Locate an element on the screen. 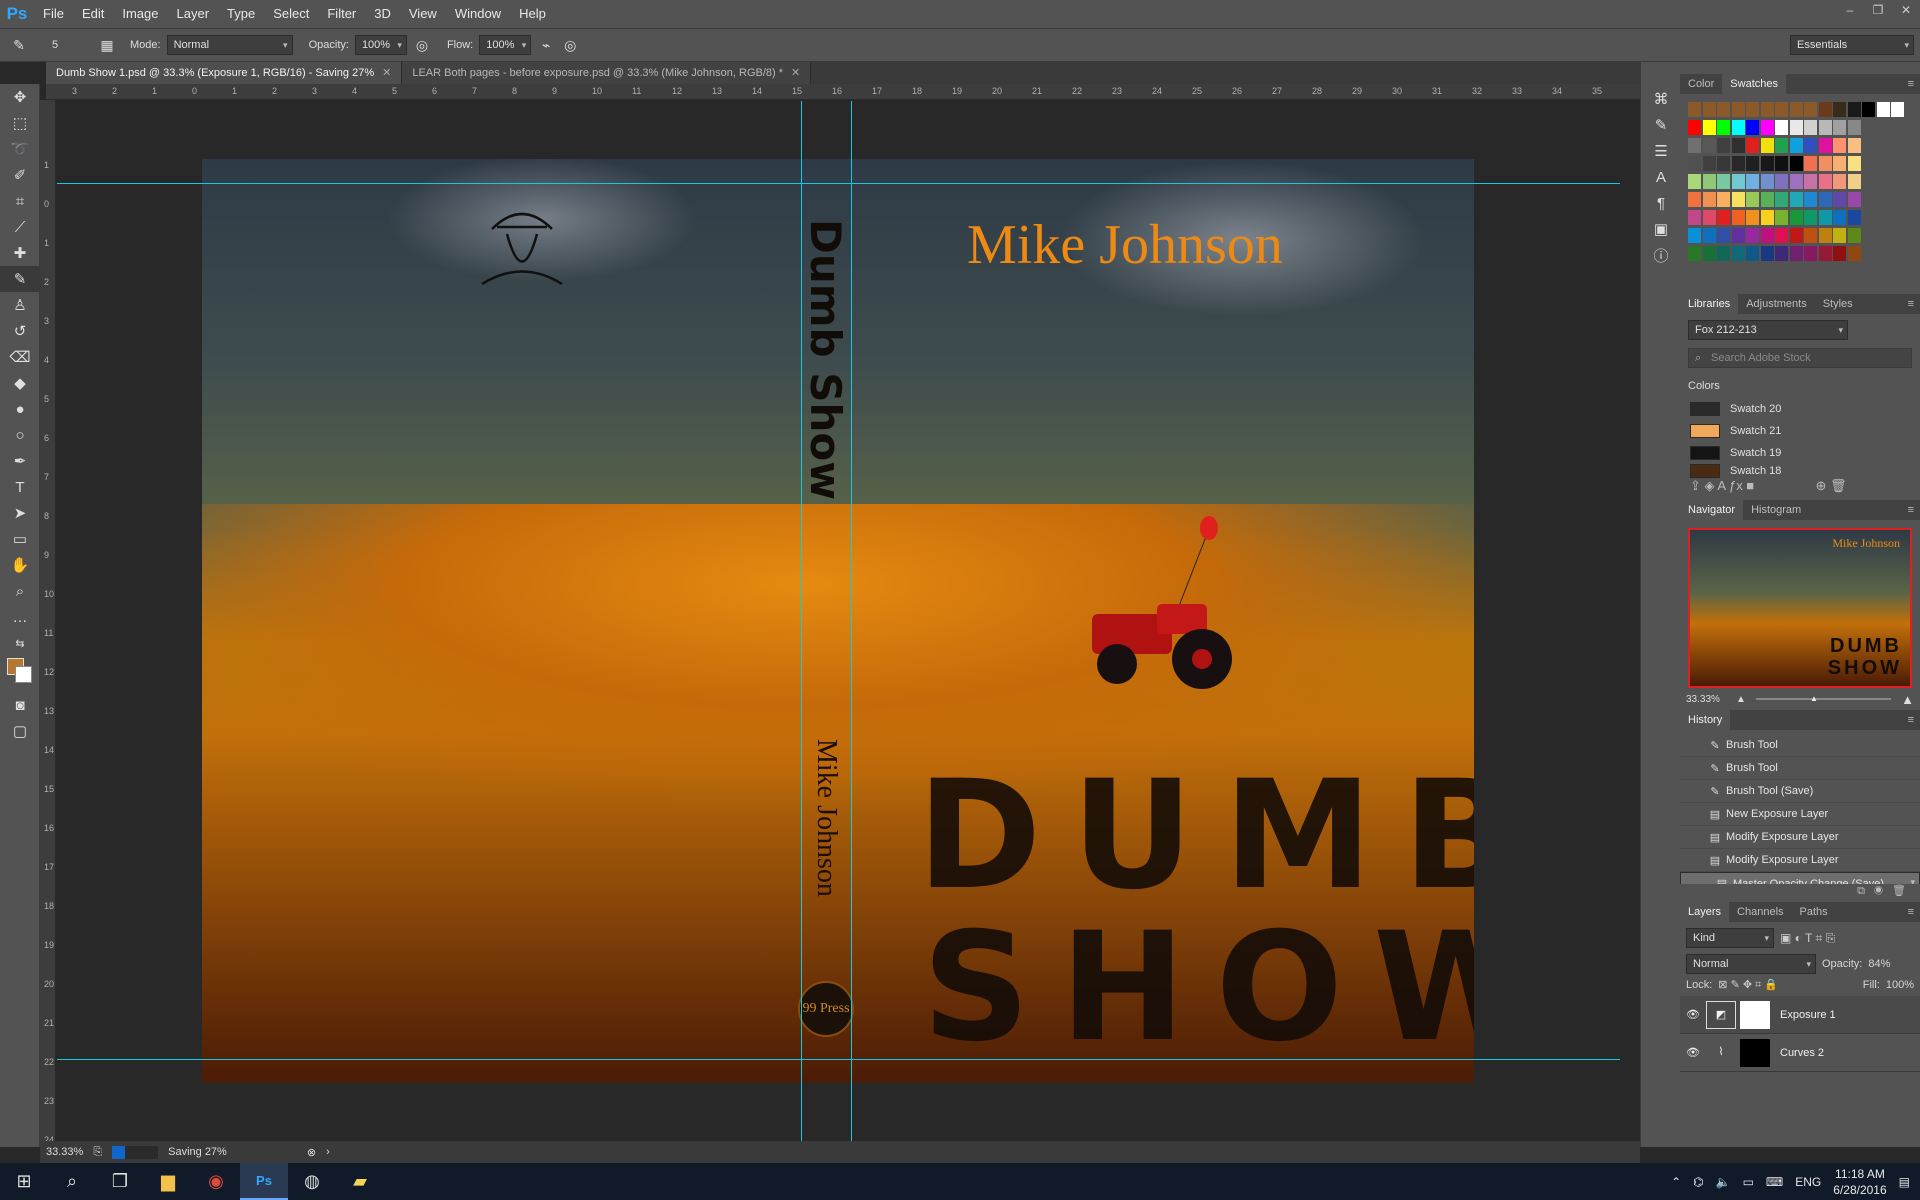 The image size is (1920, 1200). airbrush-icon: ⌁ is located at coordinates (546, 45).